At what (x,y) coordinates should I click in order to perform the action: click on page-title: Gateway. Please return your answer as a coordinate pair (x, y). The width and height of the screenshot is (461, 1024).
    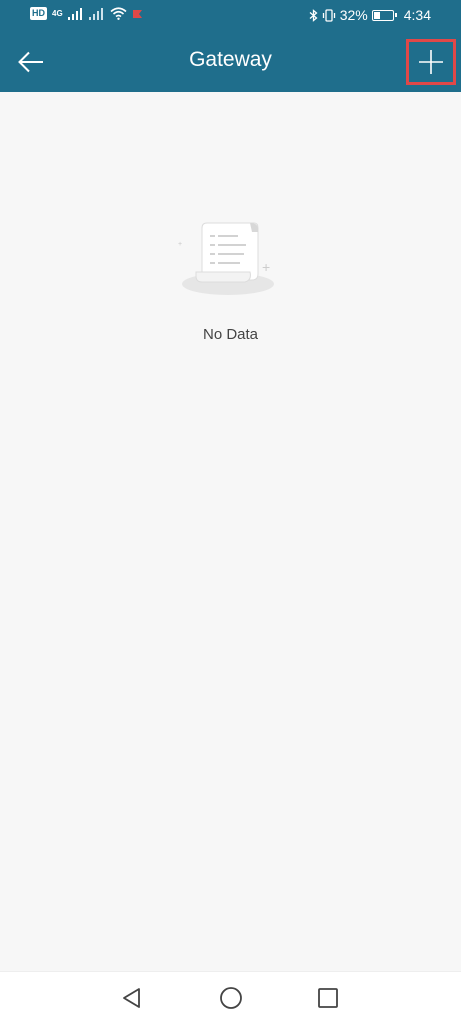
    Looking at the image, I should click on (230, 59).